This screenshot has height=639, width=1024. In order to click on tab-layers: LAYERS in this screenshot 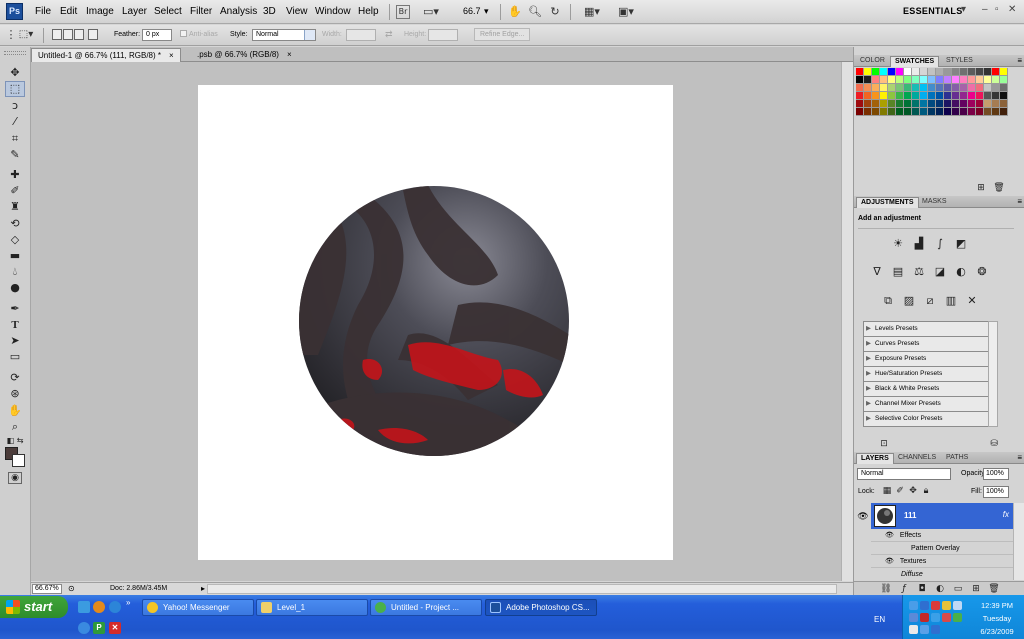, I will do `click(875, 458)`.